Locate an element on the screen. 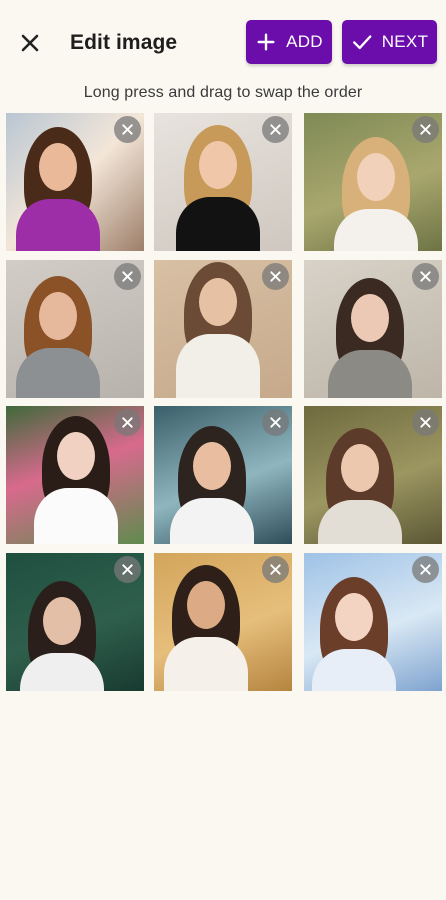  instruction-text: Long press and drag to swap the order is located at coordinates (223, 92).